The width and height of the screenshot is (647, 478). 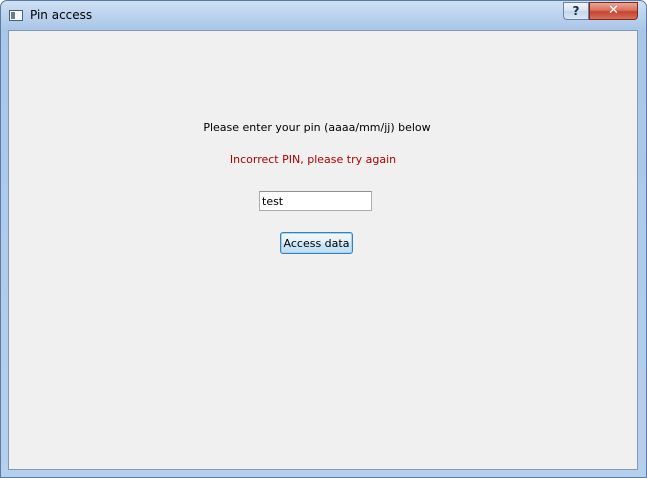 I want to click on question-mark-icon: ?, so click(x=576, y=11).